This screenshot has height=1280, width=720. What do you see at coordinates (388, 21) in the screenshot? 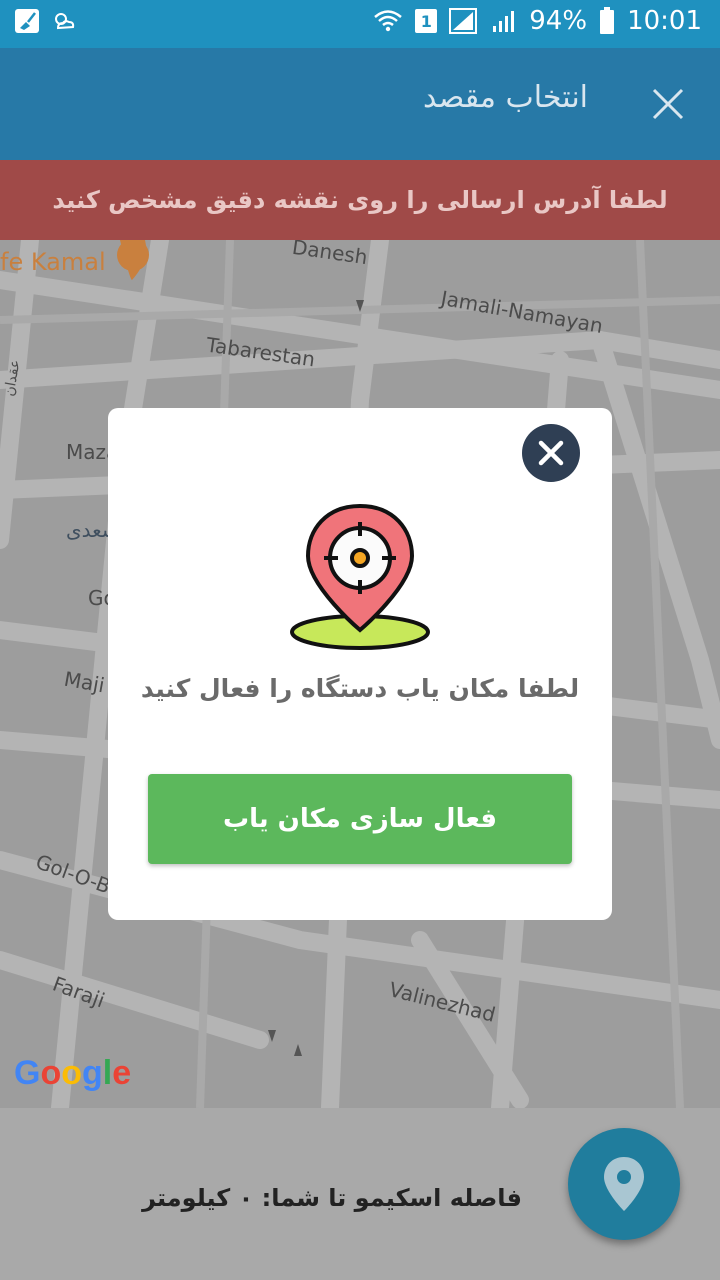
I see `wifi-icon` at bounding box center [388, 21].